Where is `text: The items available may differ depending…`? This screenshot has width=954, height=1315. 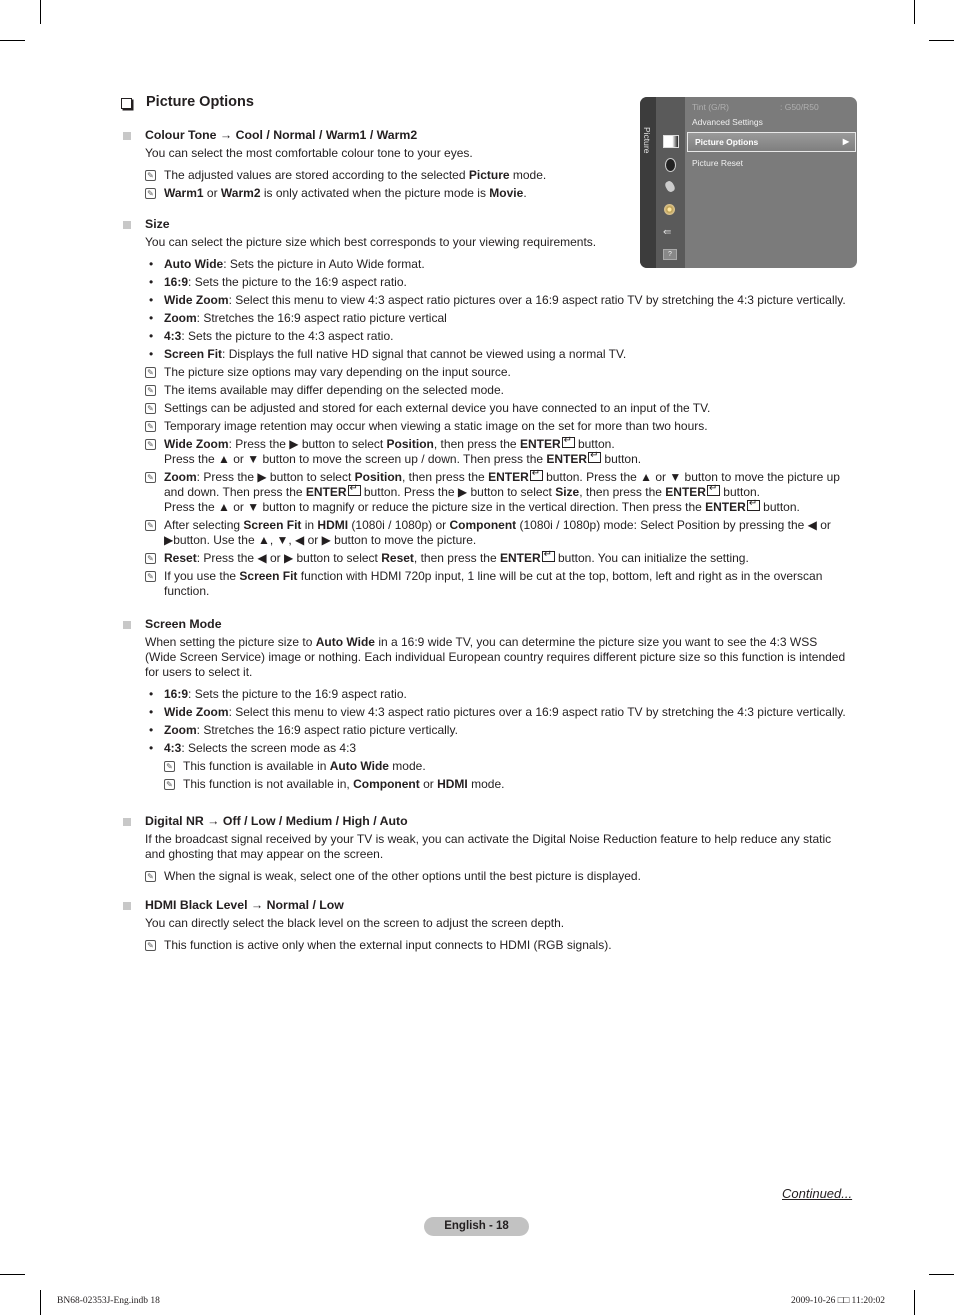
text: The items available may differ depending… is located at coordinates (334, 390).